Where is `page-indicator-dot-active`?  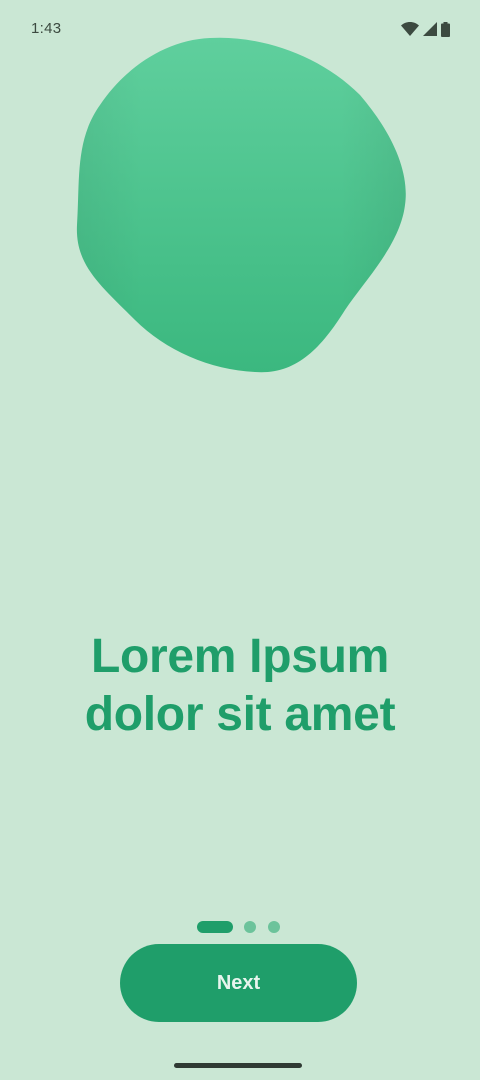 page-indicator-dot-active is located at coordinates (215, 927).